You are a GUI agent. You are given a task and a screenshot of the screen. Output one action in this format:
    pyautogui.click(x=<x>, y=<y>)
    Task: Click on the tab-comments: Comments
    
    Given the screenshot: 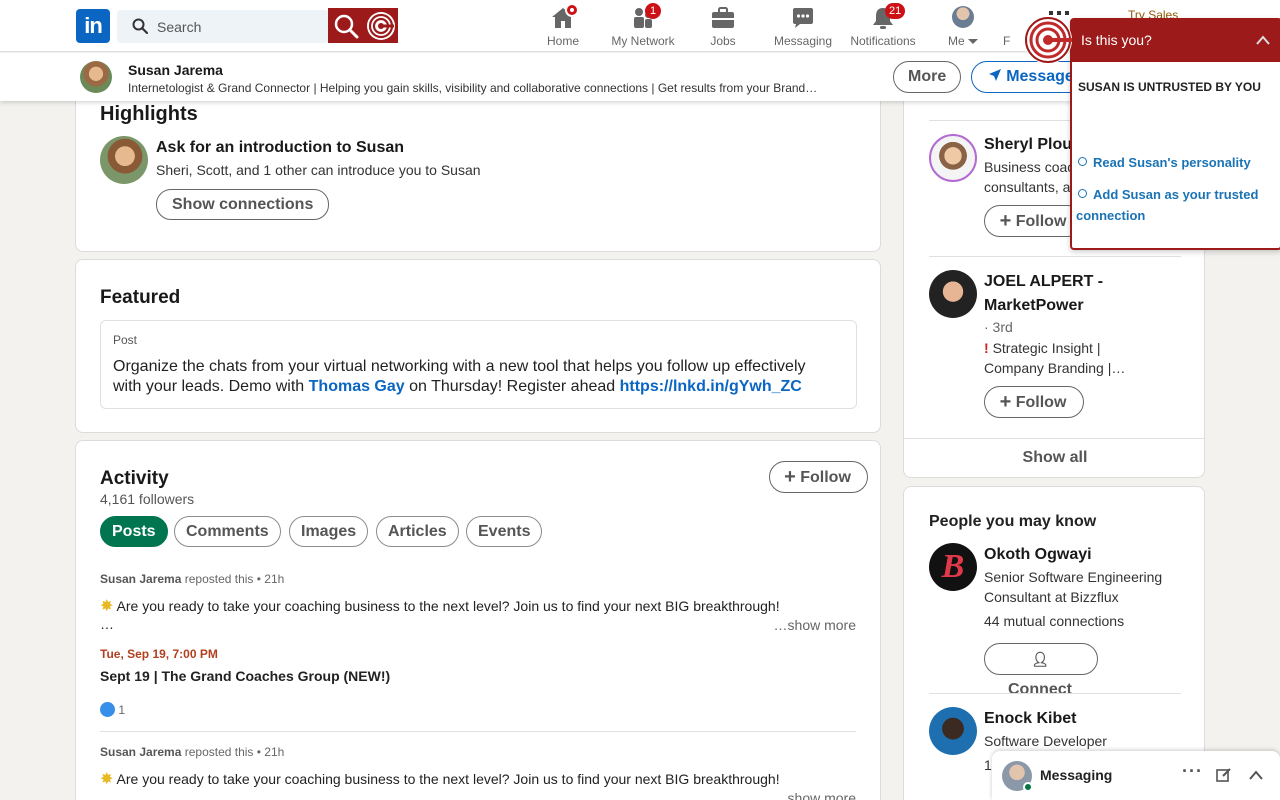 What is the action you would take?
    pyautogui.click(x=227, y=531)
    